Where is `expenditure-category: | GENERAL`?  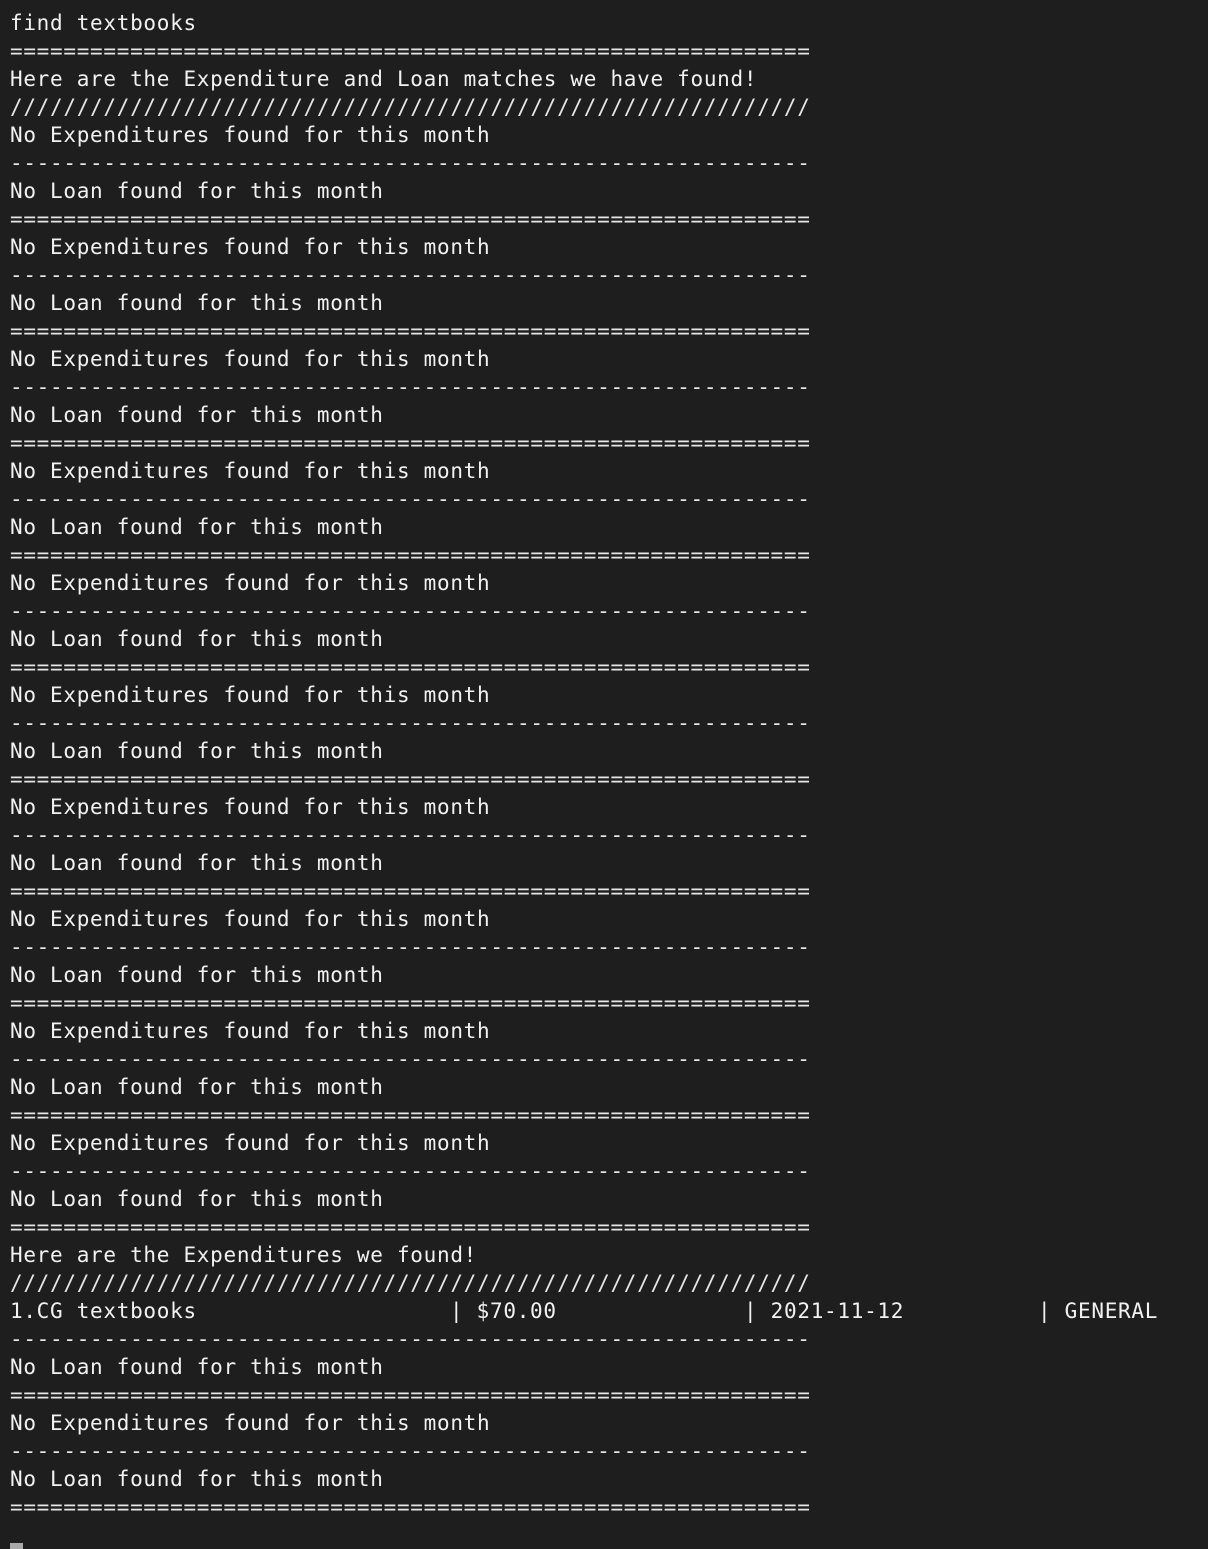 expenditure-category: | GENERAL is located at coordinates (1098, 1311).